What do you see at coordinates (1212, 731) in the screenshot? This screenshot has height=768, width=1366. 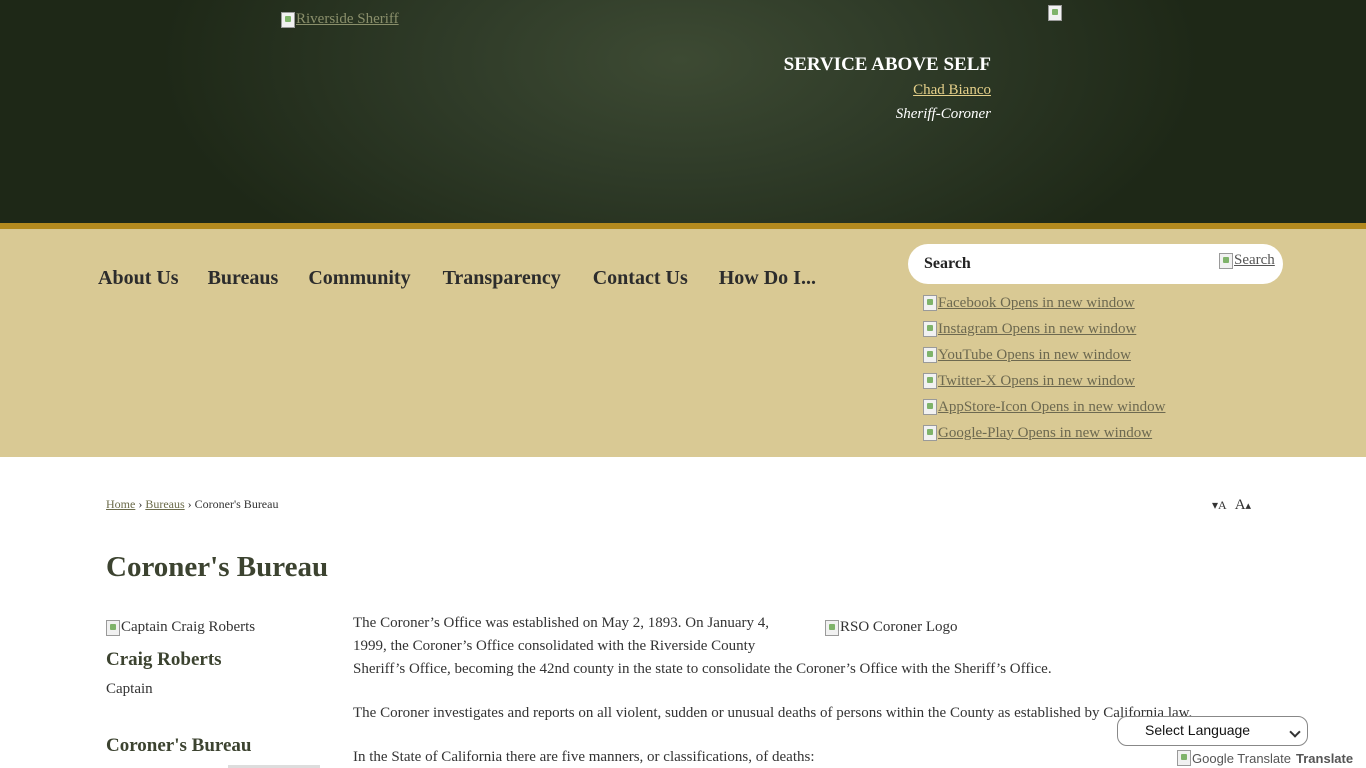 I see `language-select: Select Language` at bounding box center [1212, 731].